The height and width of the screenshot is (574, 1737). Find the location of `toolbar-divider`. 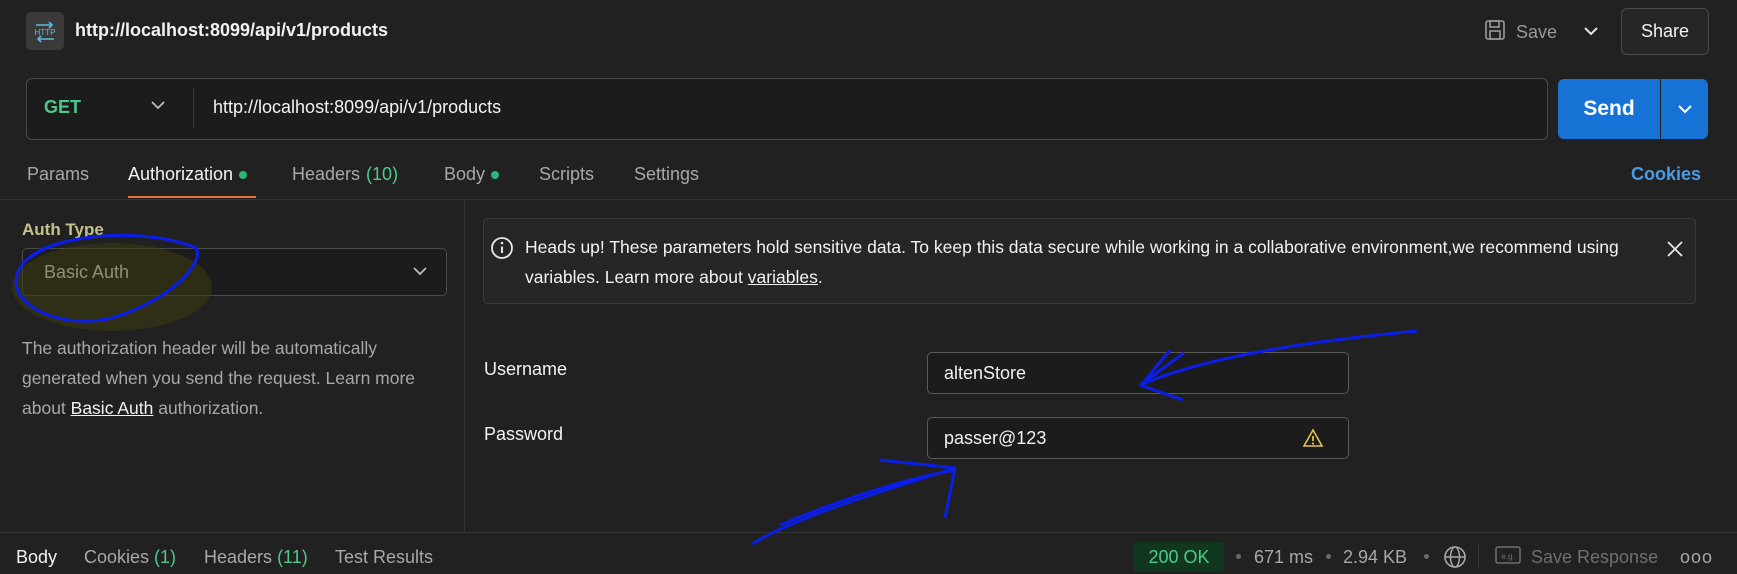

toolbar-divider is located at coordinates (1478, 556).